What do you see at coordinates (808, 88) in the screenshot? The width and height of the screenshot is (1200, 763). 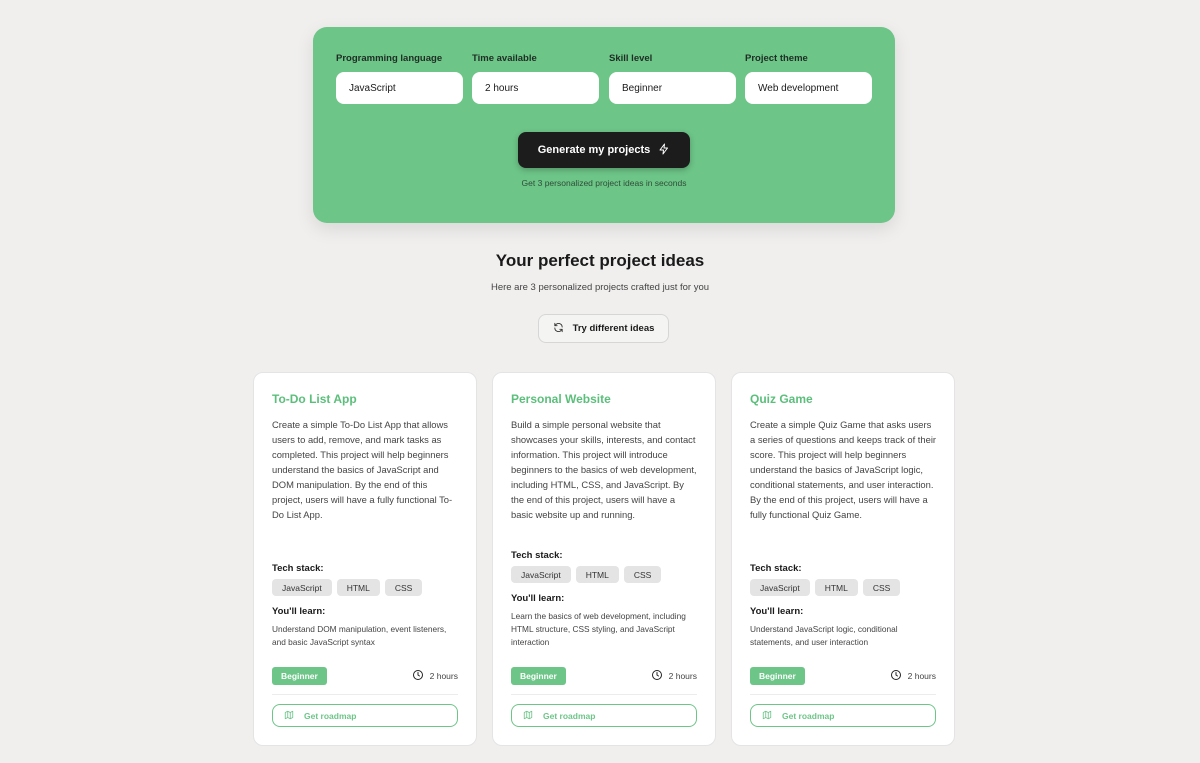 I see `theme-input: Web development` at bounding box center [808, 88].